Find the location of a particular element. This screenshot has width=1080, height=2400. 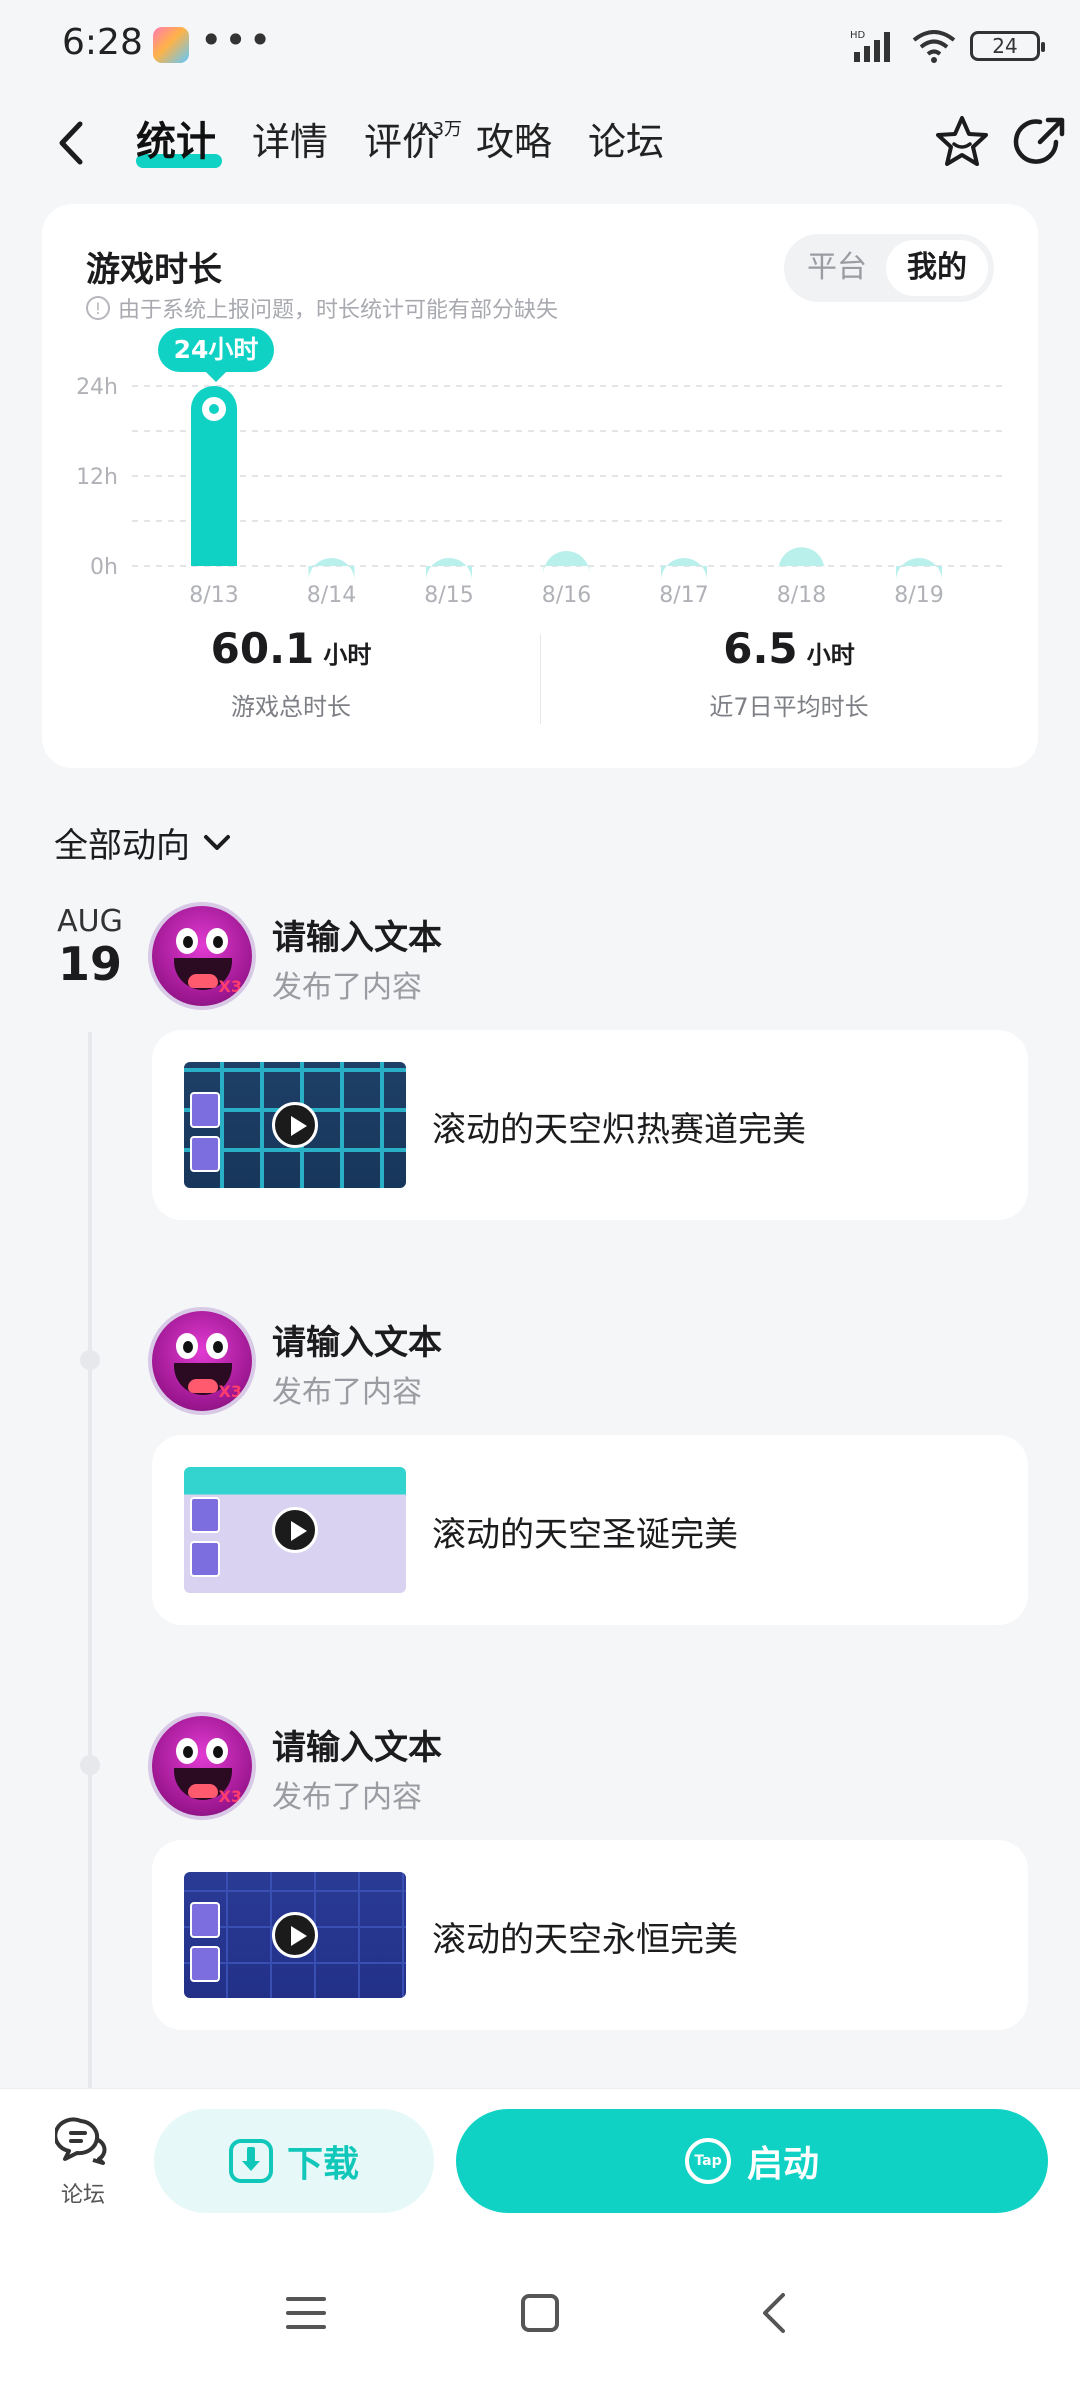

back-icon is located at coordinates (774, 2313).